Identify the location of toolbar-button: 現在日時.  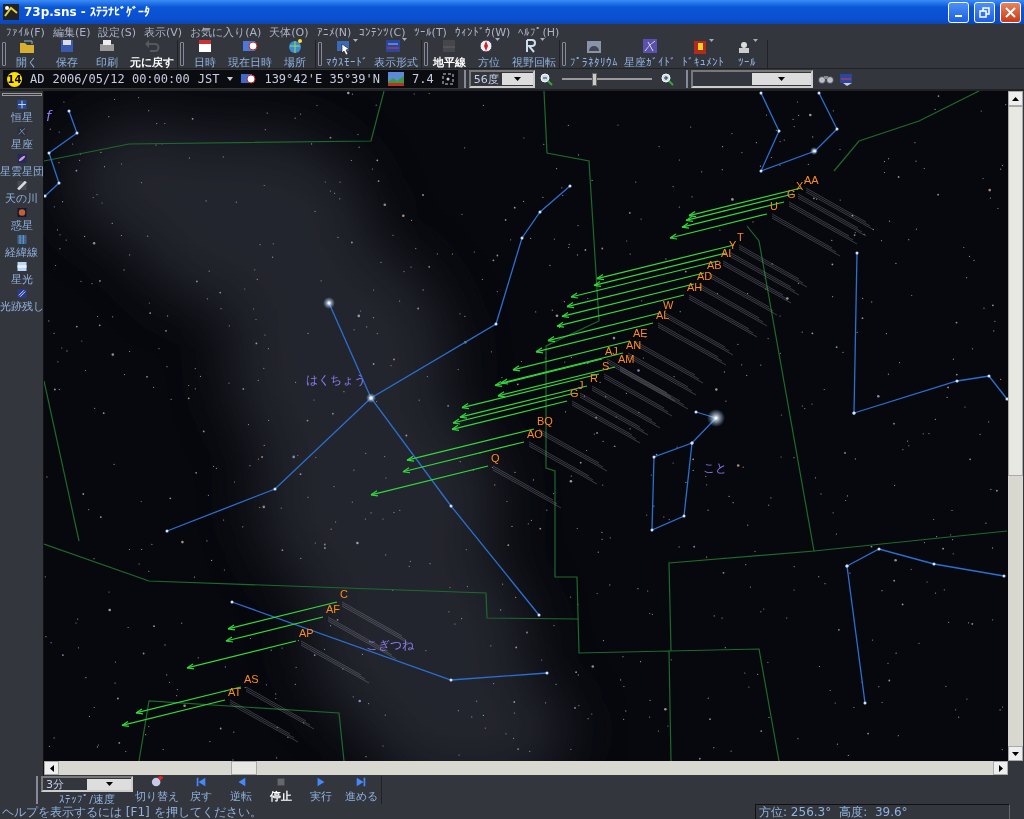
(250, 54).